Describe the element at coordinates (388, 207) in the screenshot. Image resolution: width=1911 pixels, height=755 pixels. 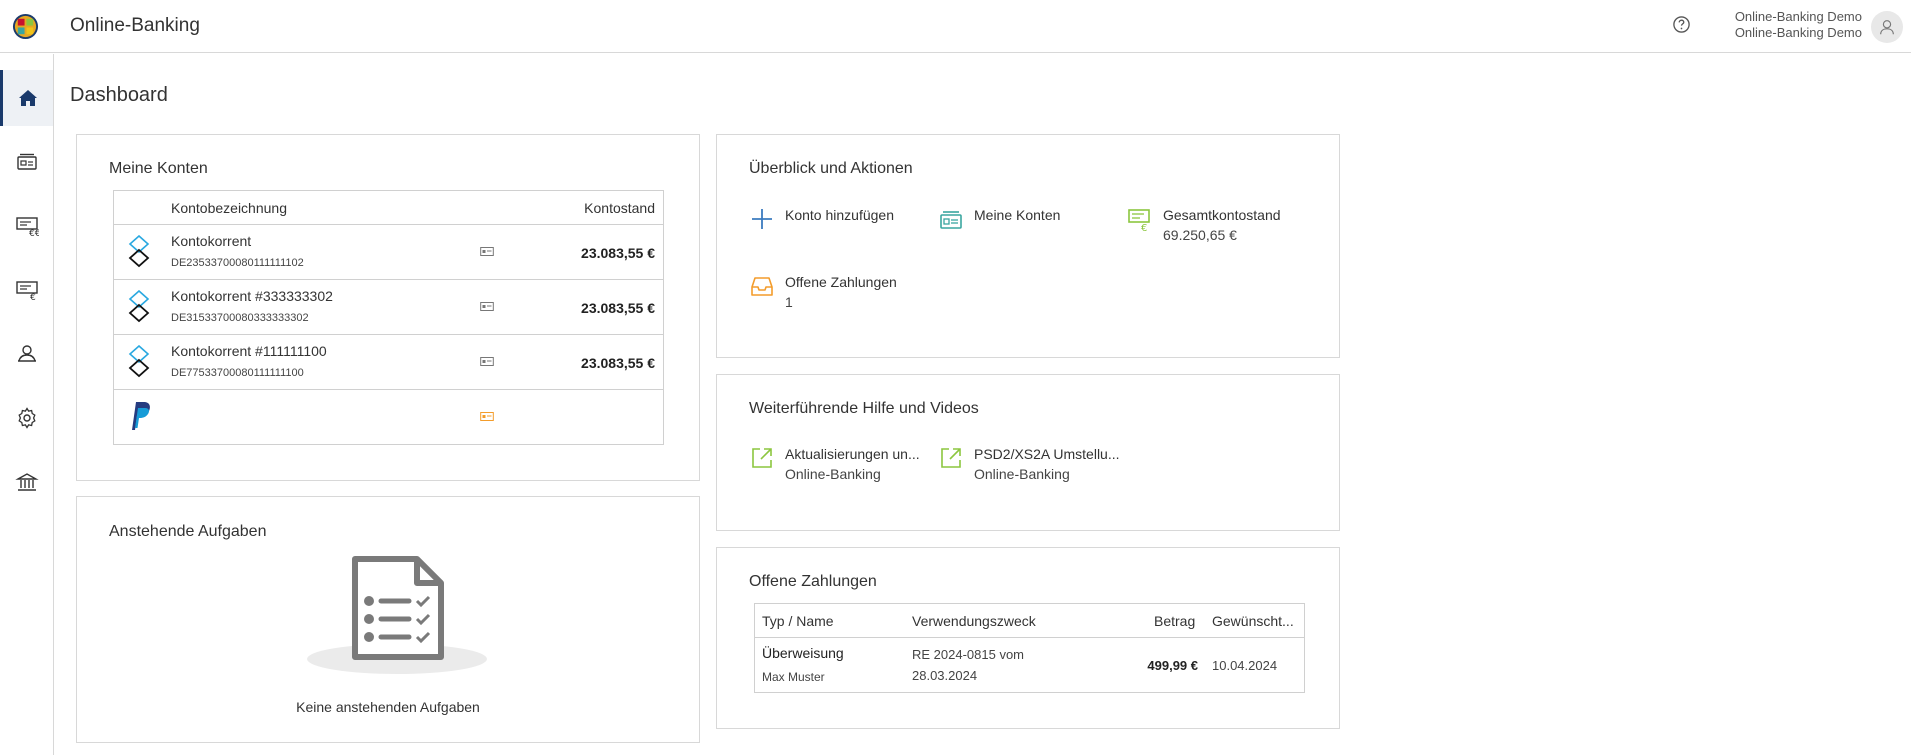
I see `accounts-table-header: Kontobezeichnung Kontostand` at that location.